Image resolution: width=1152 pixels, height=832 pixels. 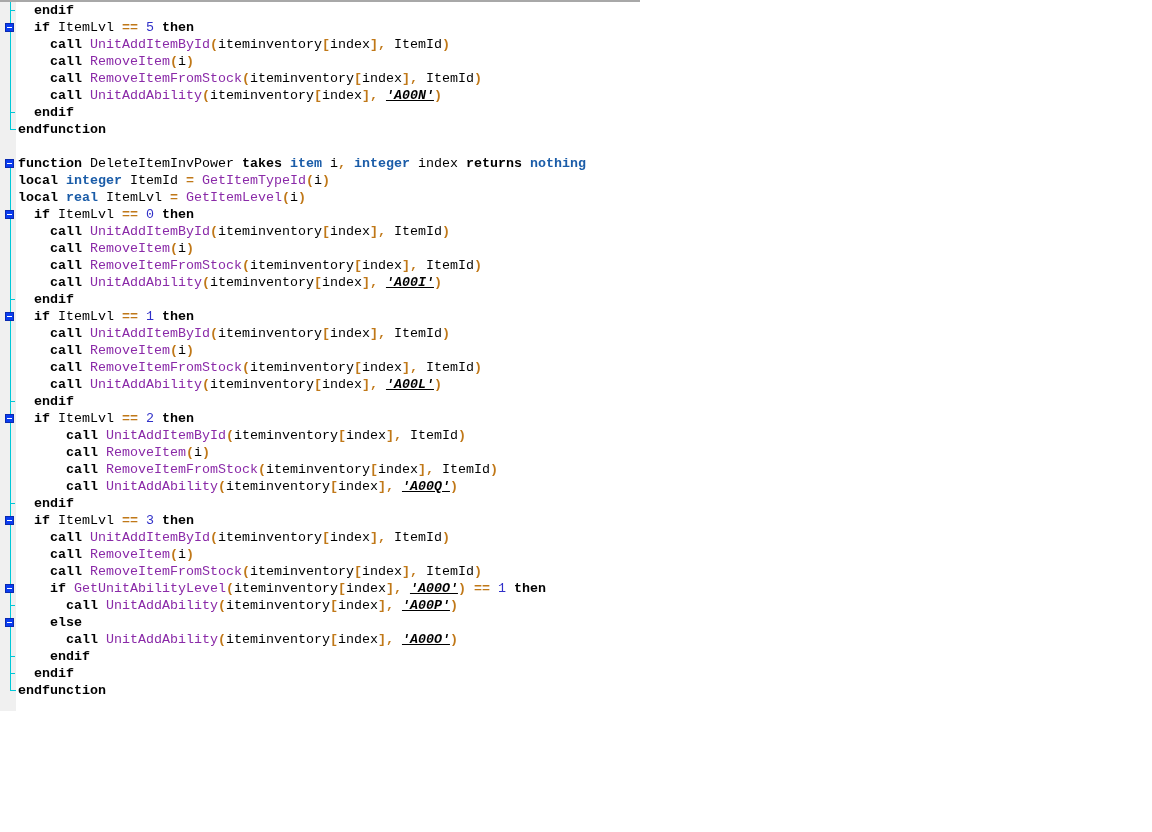 What do you see at coordinates (261, 605) in the screenshot?
I see `code-line: call UnitAddAbility(iteminventory[index], 'A00P')` at bounding box center [261, 605].